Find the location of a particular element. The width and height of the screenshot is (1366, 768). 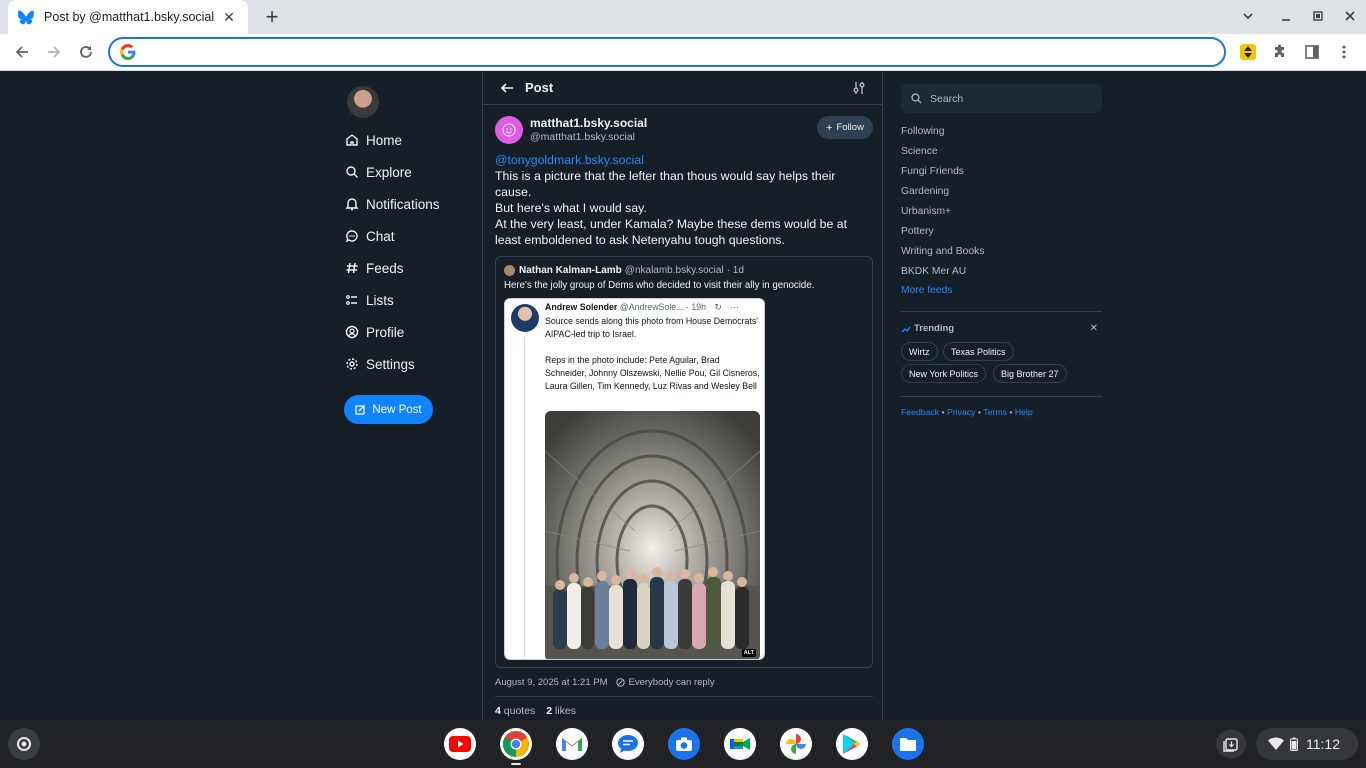

nav-notifications: Notifications is located at coordinates (392, 204).